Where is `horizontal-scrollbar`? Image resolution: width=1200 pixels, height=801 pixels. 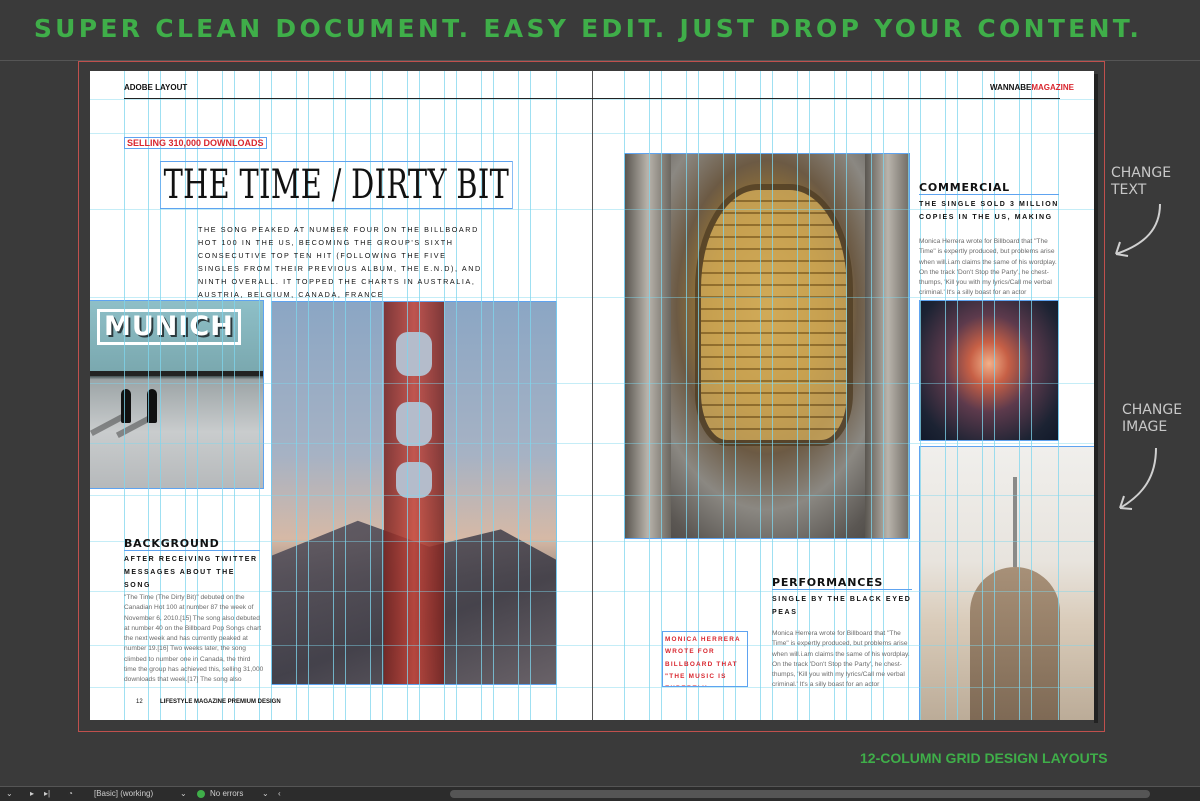
horizontal-scrollbar is located at coordinates (800, 794).